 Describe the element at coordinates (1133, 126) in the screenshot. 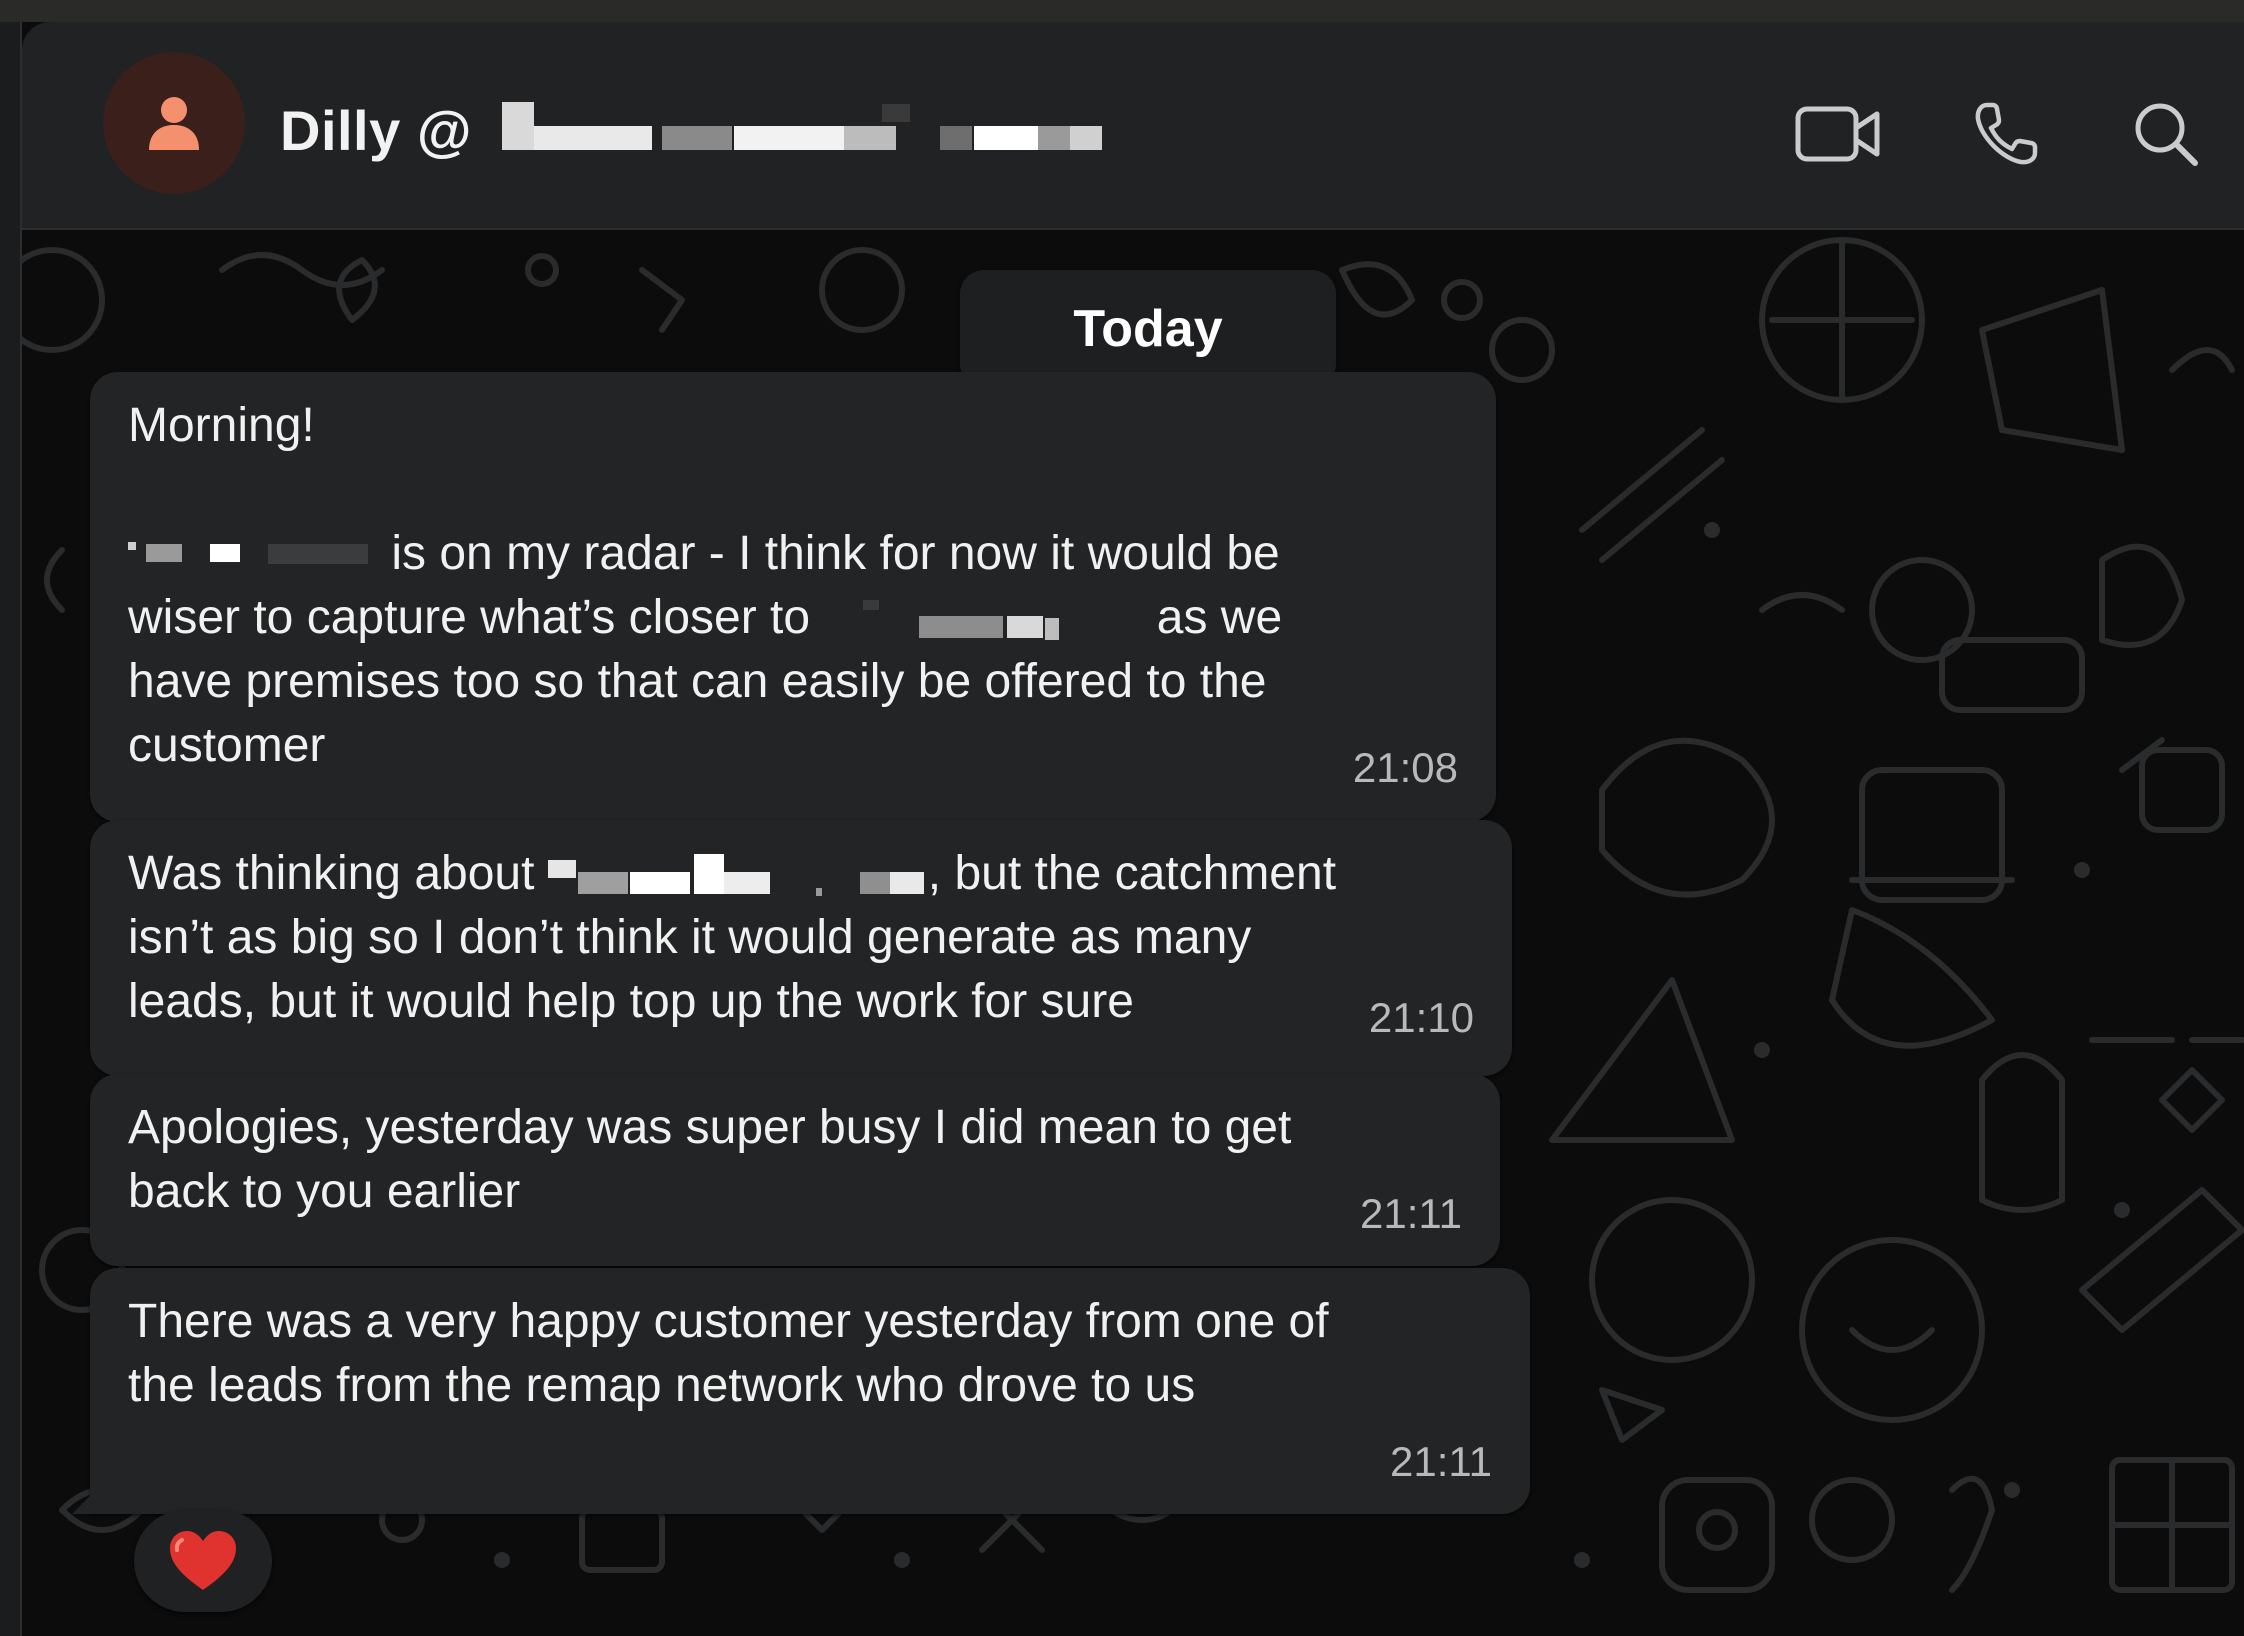

I see `chat-header: Dilly @` at that location.